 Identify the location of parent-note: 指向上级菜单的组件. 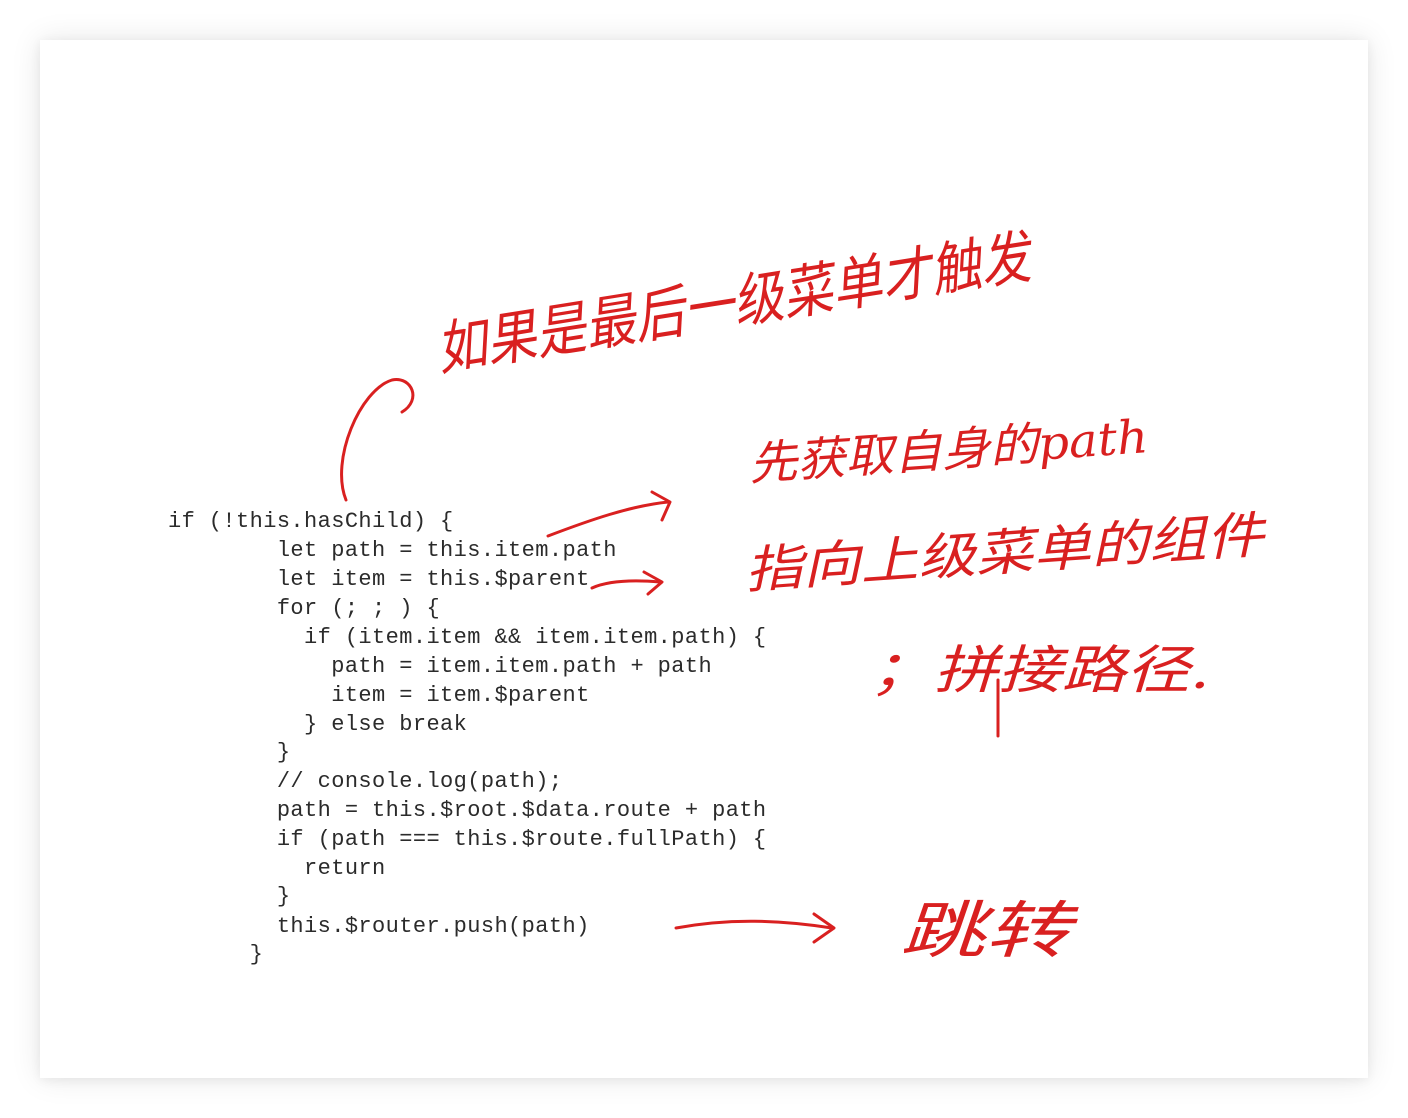
(1006, 553).